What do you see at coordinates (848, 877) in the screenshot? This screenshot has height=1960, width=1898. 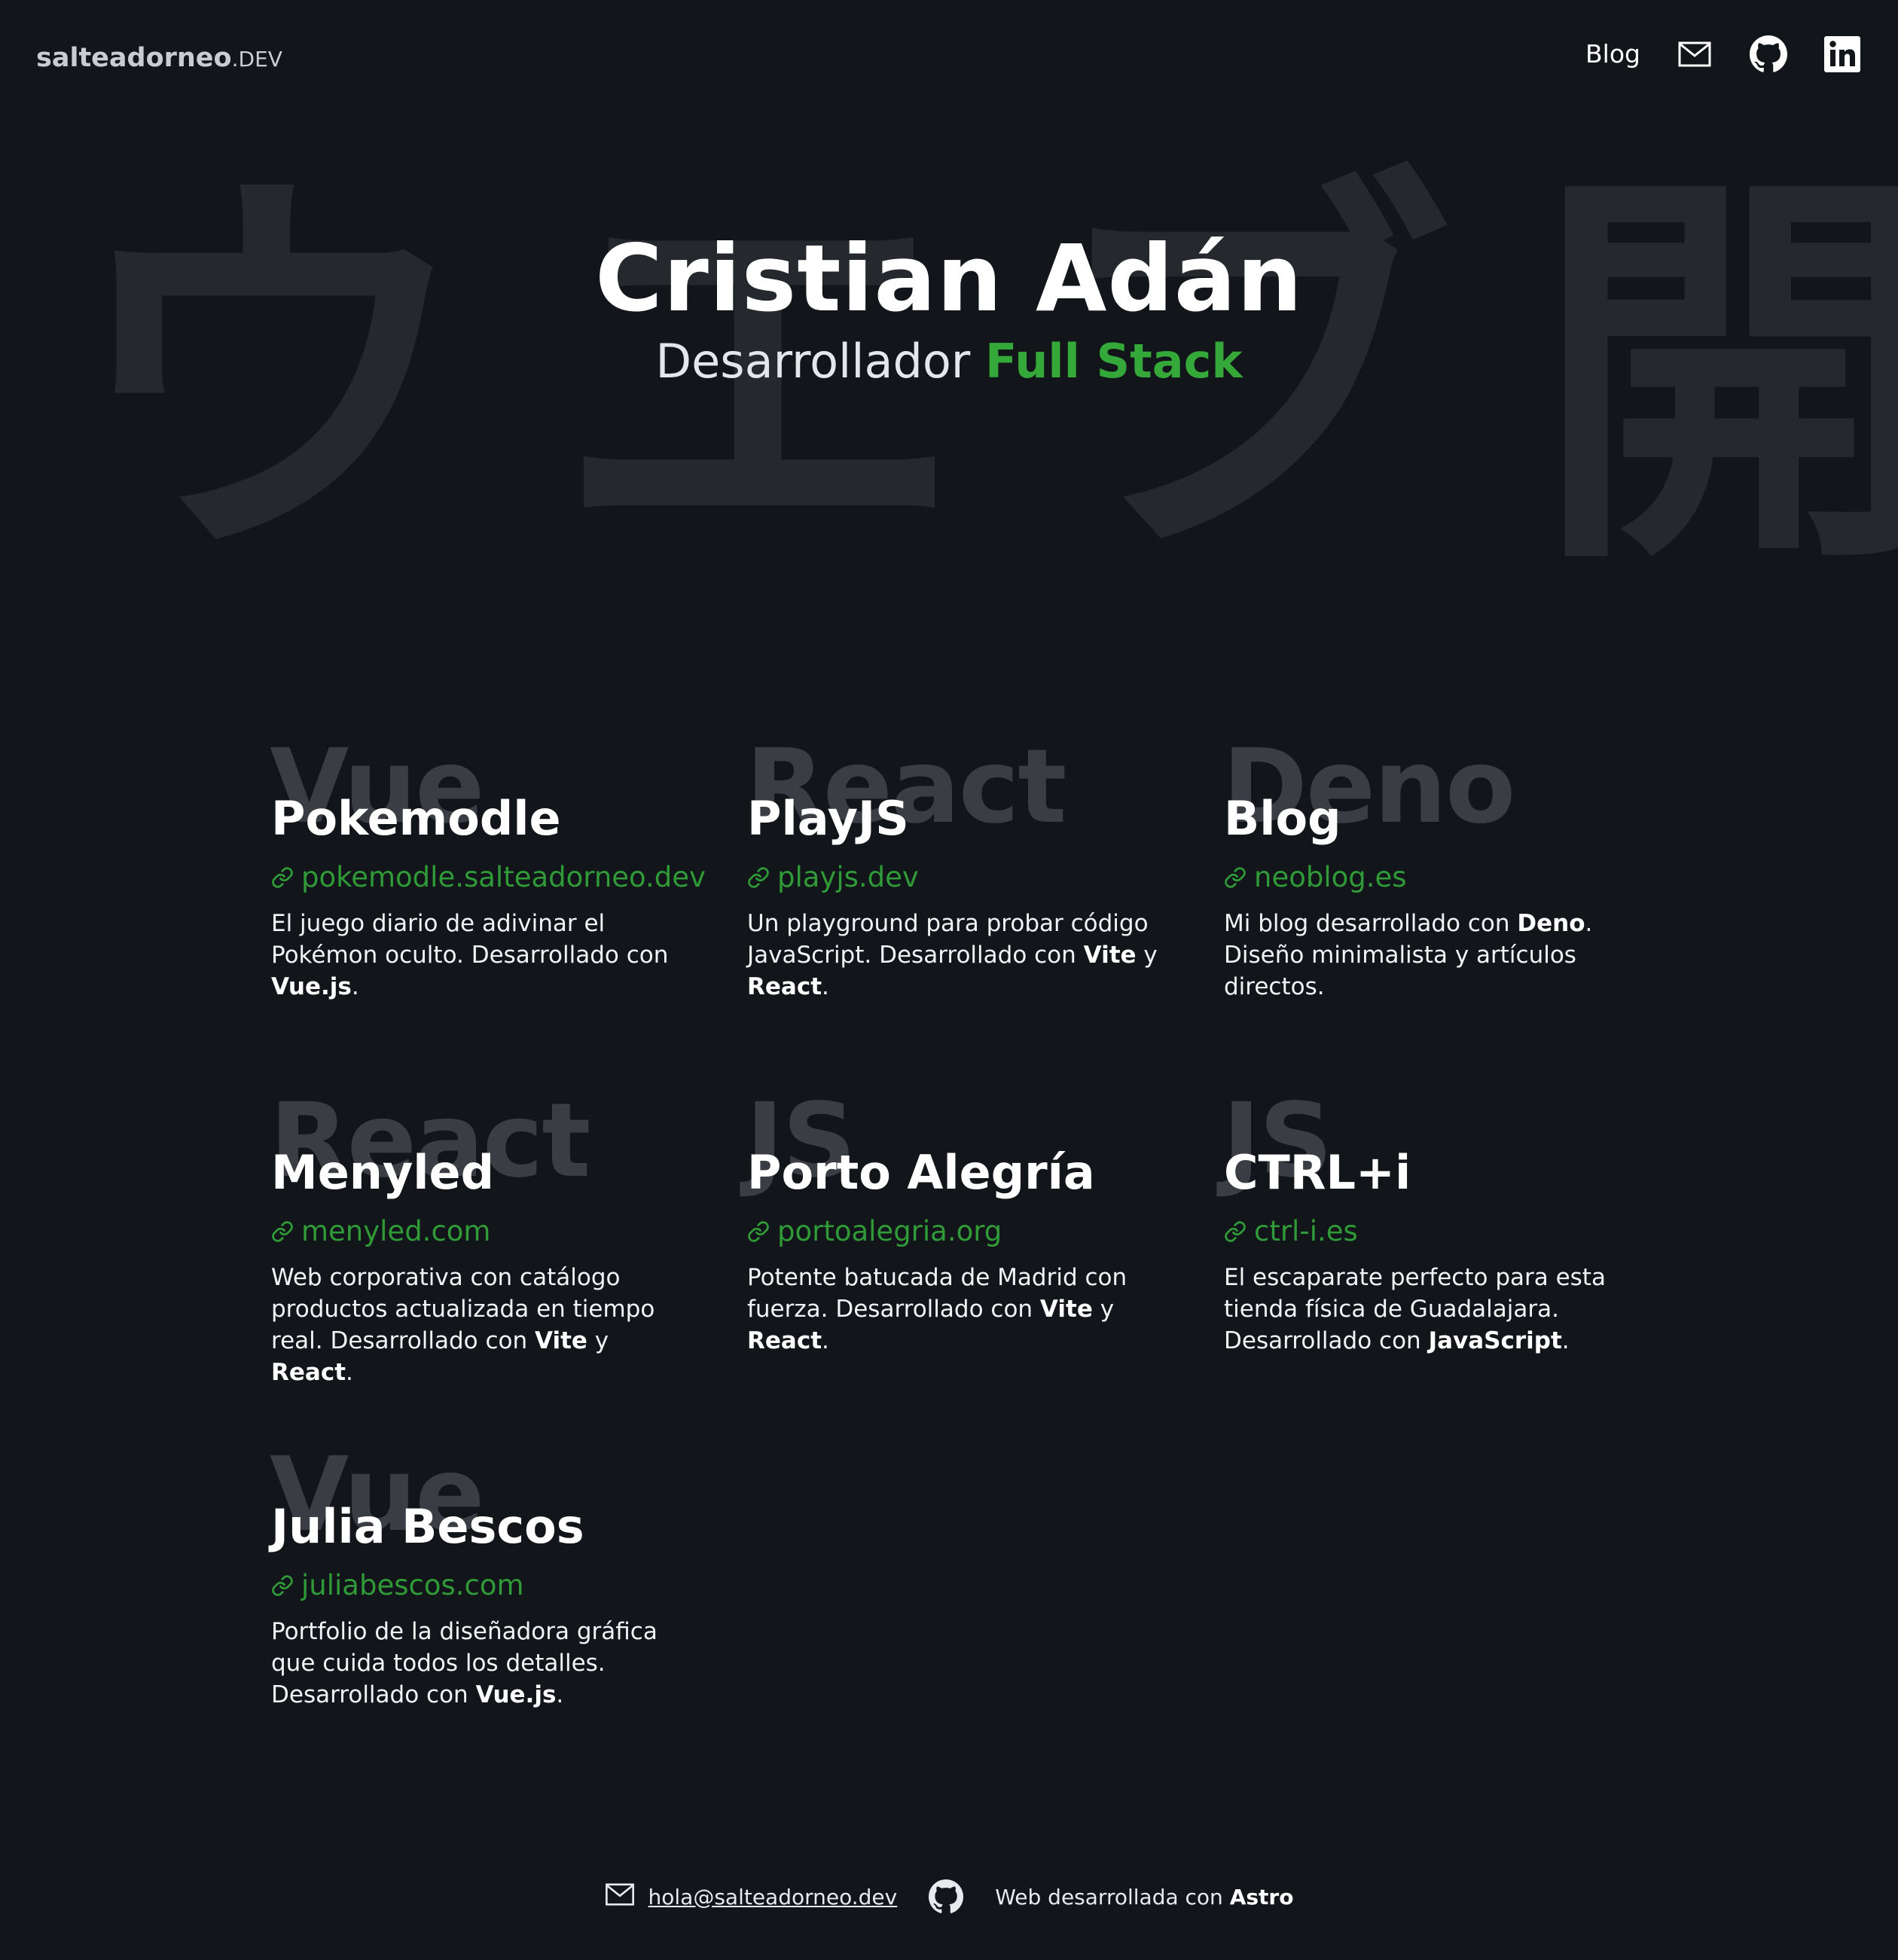 I see `project-link-text: playjs.dev` at bounding box center [848, 877].